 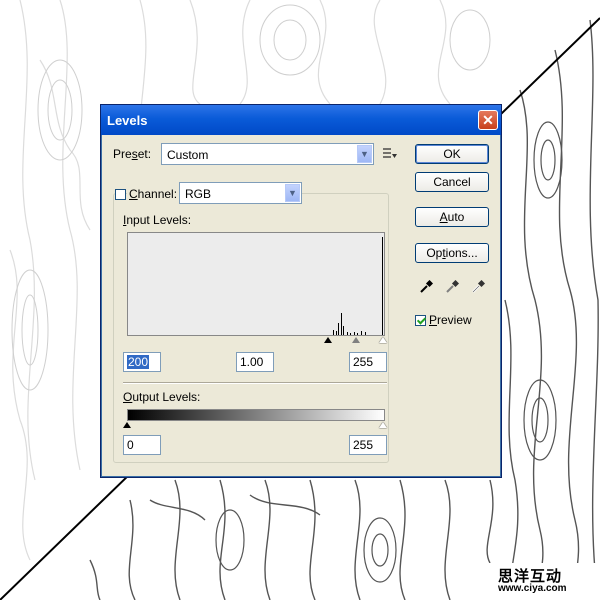 I want to click on input-levels-label: Input Levels:, so click(x=157, y=220).